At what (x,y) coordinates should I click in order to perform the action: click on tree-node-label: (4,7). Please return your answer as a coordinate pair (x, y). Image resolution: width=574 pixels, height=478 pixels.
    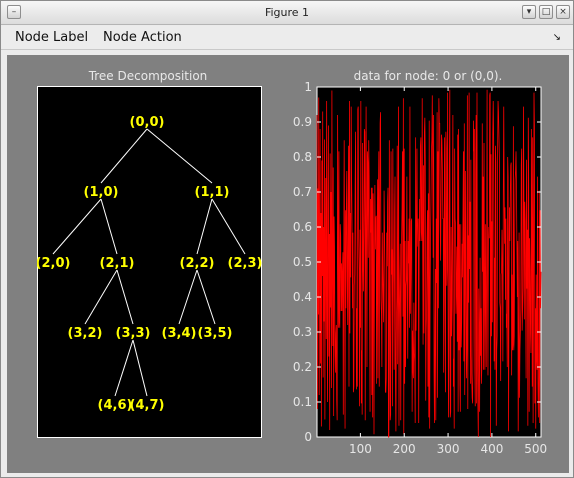
    Looking at the image, I should click on (147, 405).